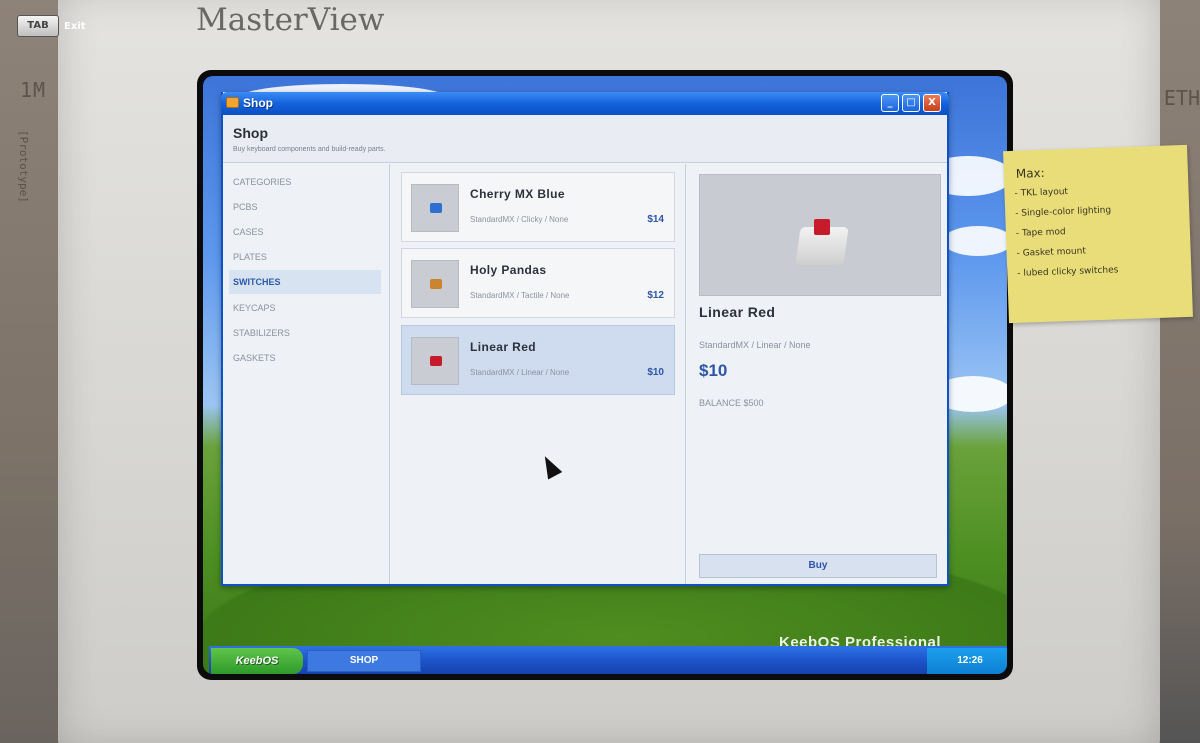 Image resolution: width=1200 pixels, height=743 pixels. What do you see at coordinates (731, 403) in the screenshot?
I see `balance-label: BALANCE $500` at bounding box center [731, 403].